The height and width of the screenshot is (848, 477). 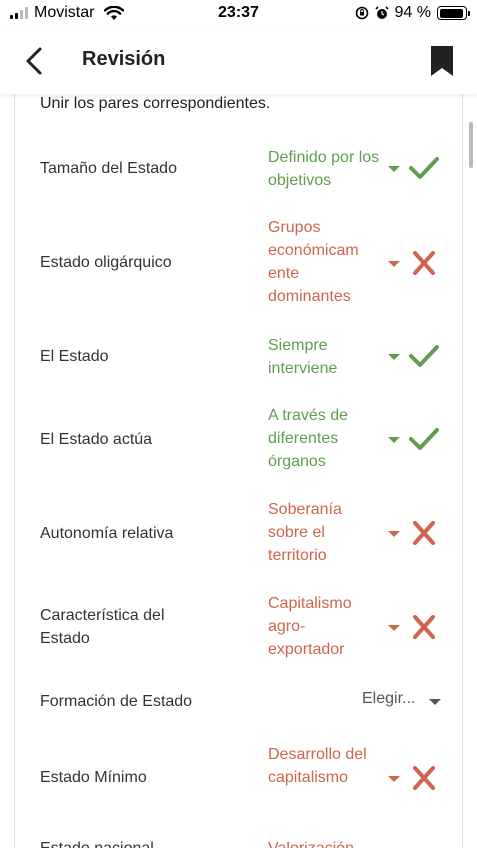 I want to click on match-left-label: Estado nacional, so click(x=135, y=842).